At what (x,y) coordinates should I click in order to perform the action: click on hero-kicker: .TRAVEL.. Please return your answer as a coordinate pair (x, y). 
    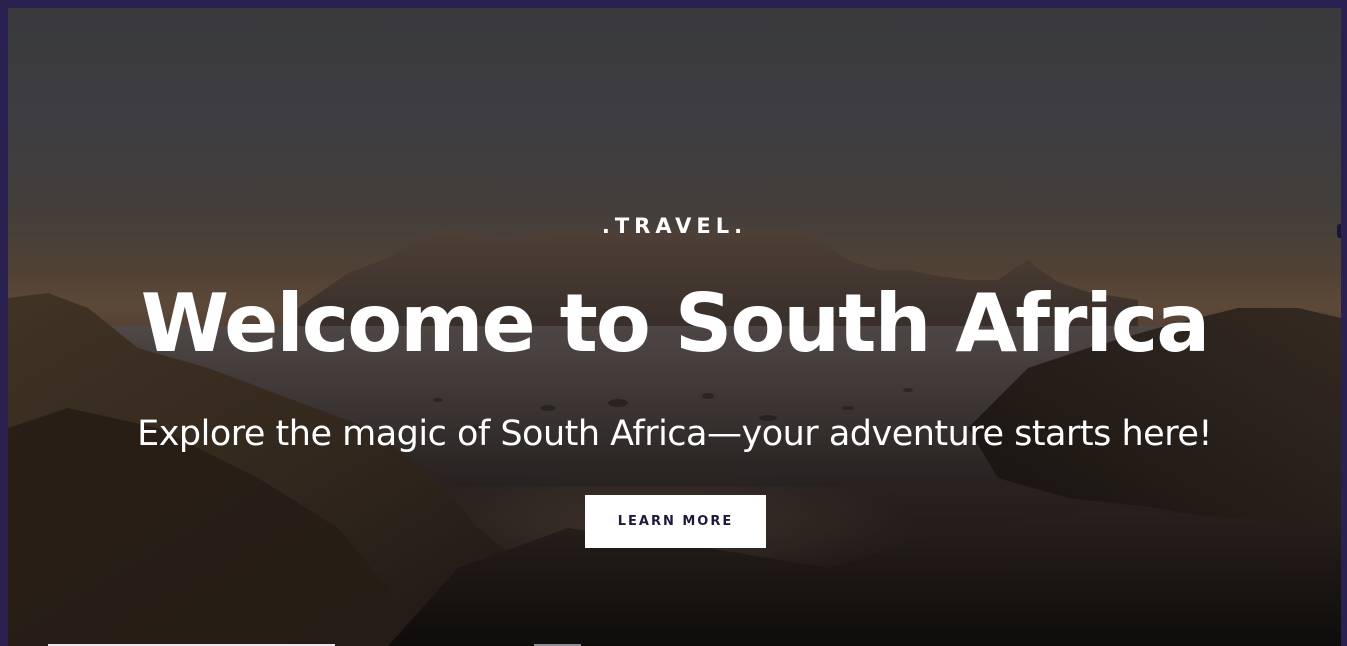
    Looking at the image, I should click on (674, 226).